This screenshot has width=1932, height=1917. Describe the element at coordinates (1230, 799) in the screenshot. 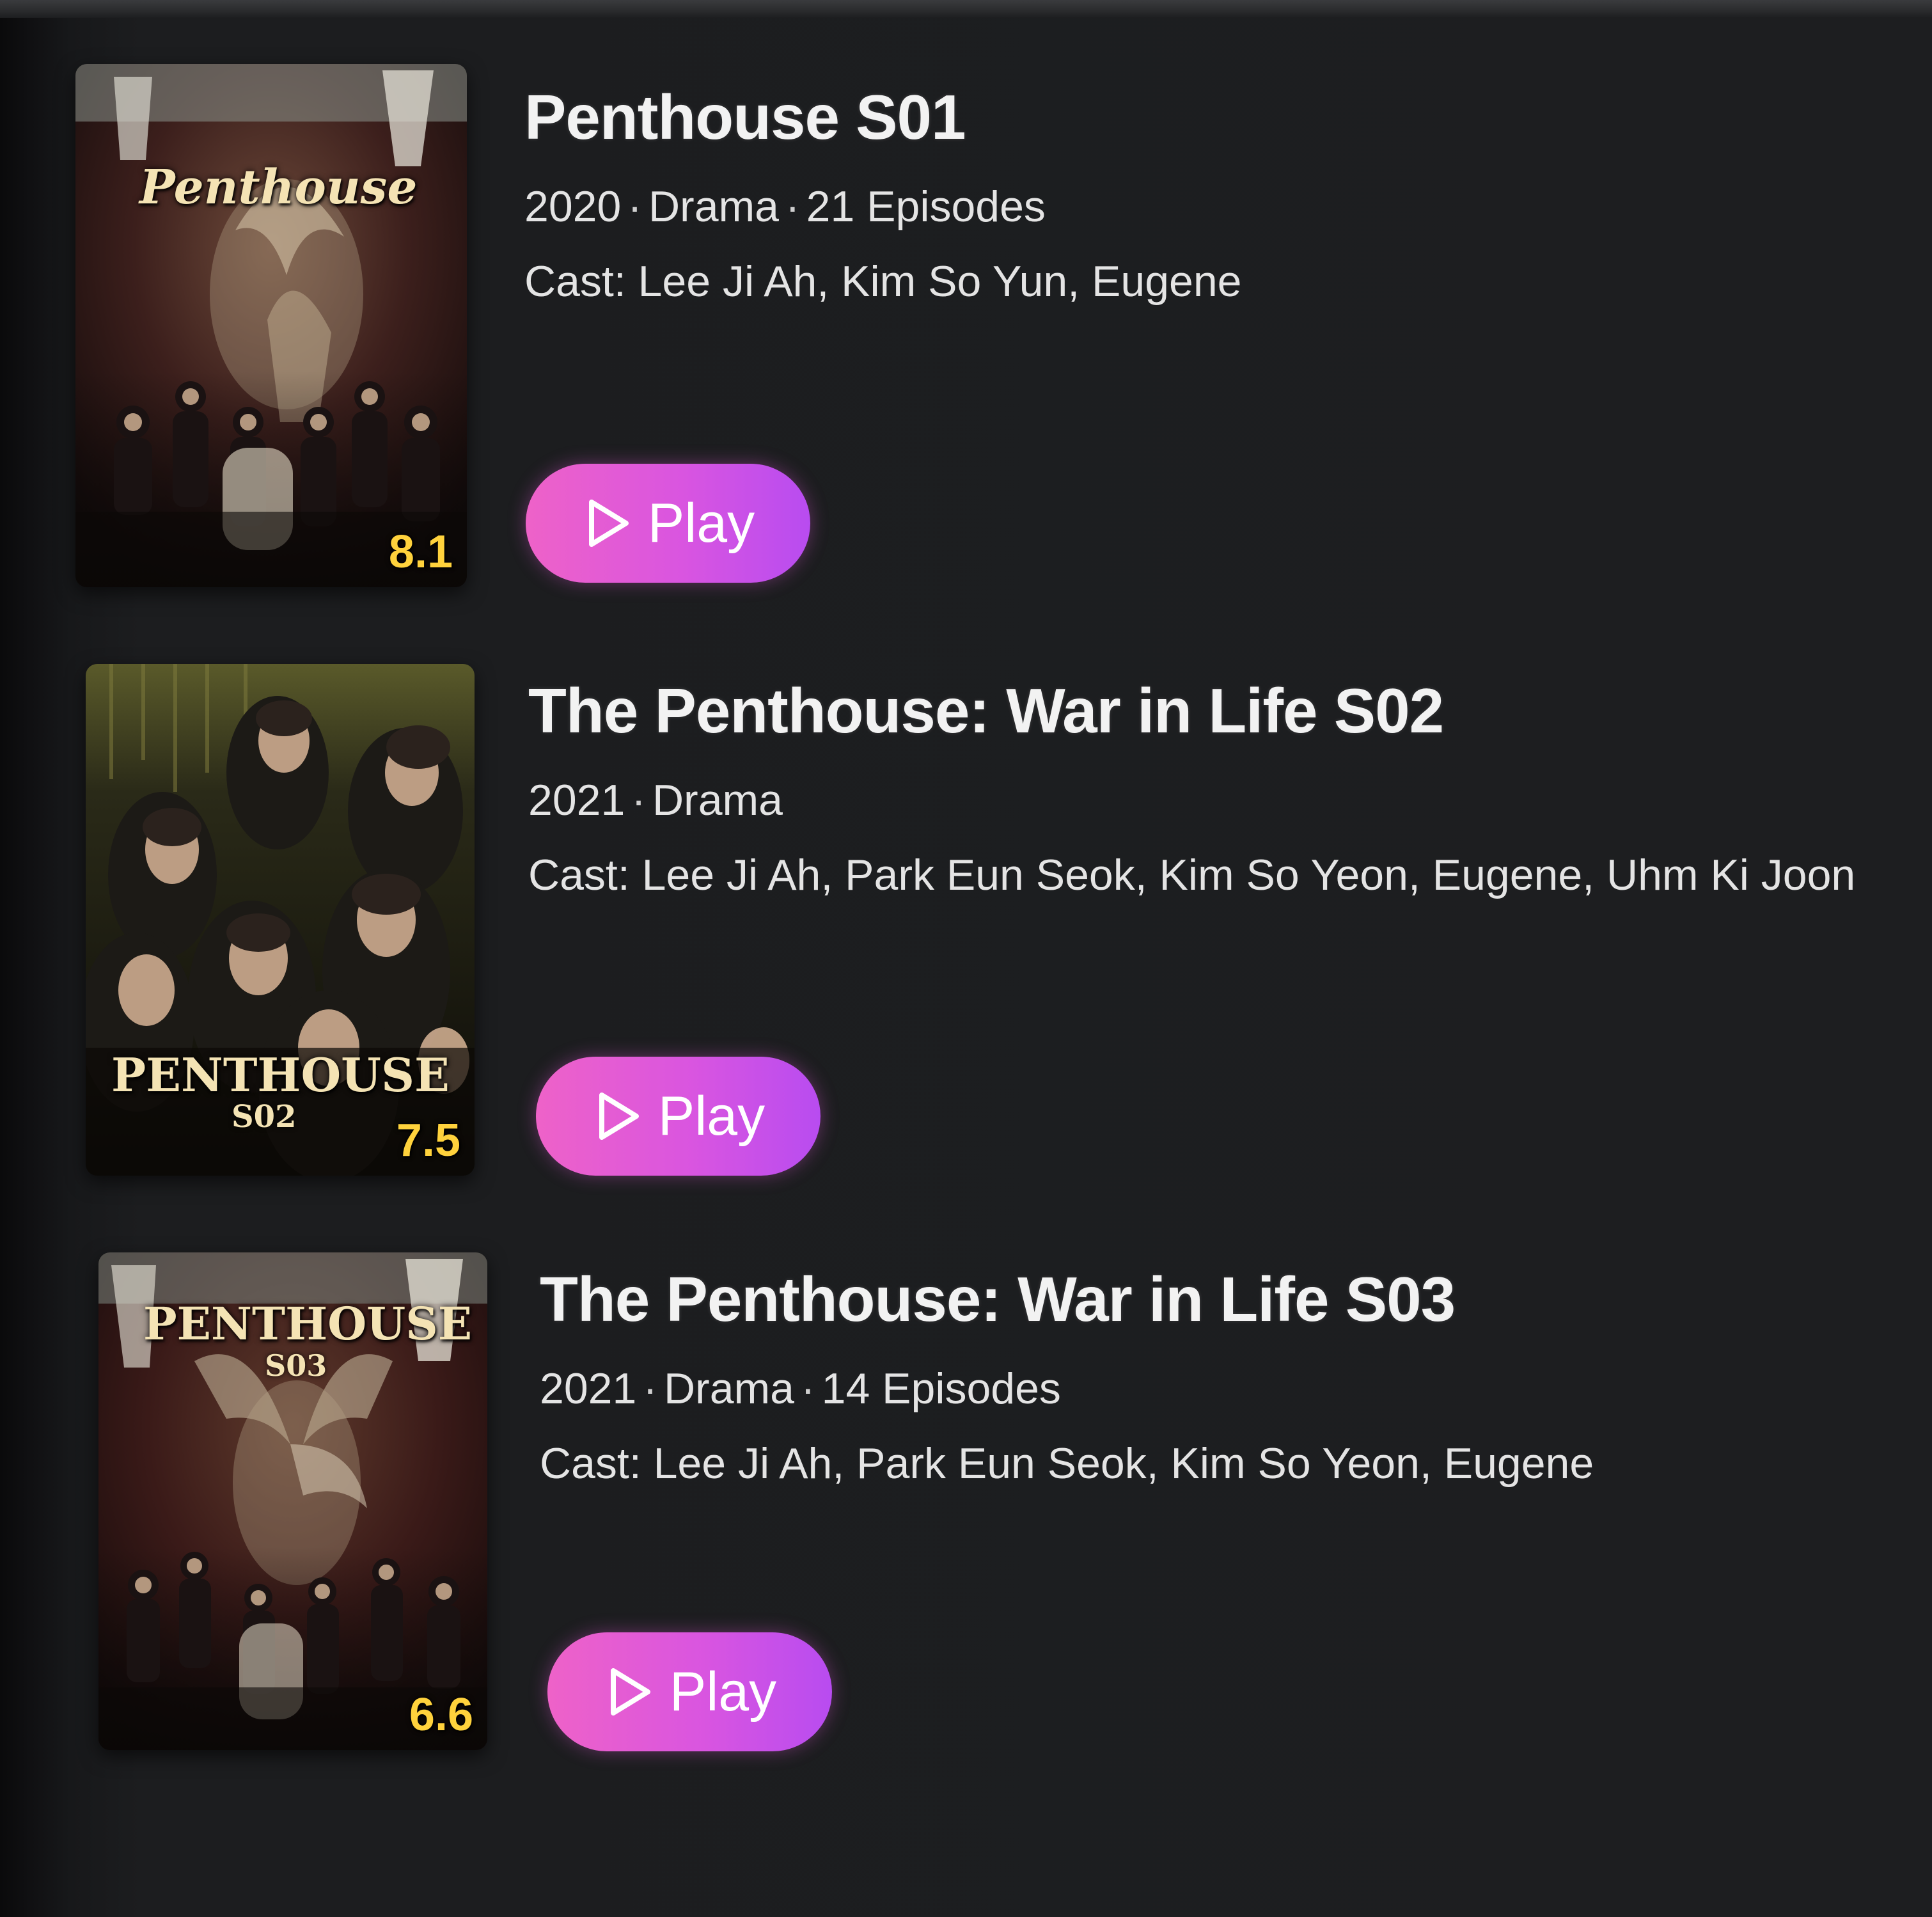

I see `item-meta: 2021 · Drama` at that location.